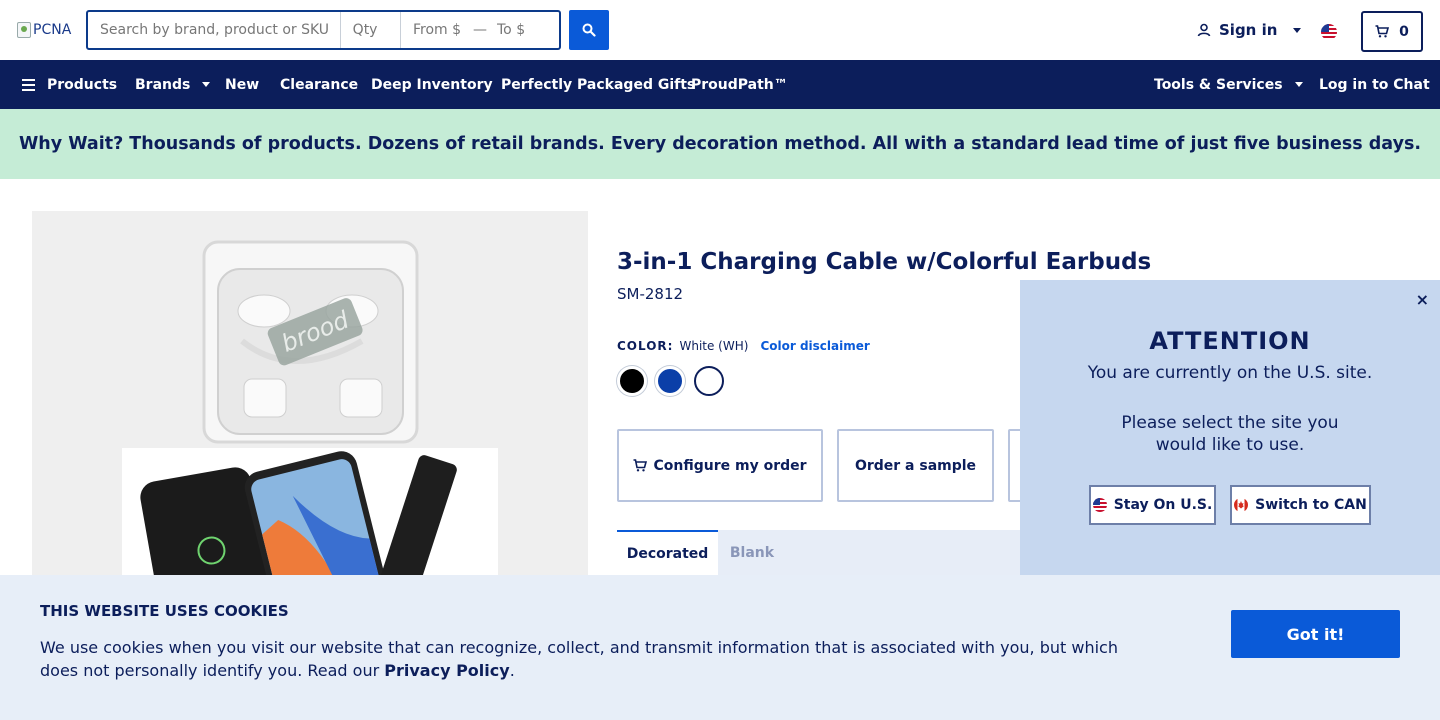 The height and width of the screenshot is (720, 1440). I want to click on nav-tools-services: Tools & Services, so click(1228, 84).